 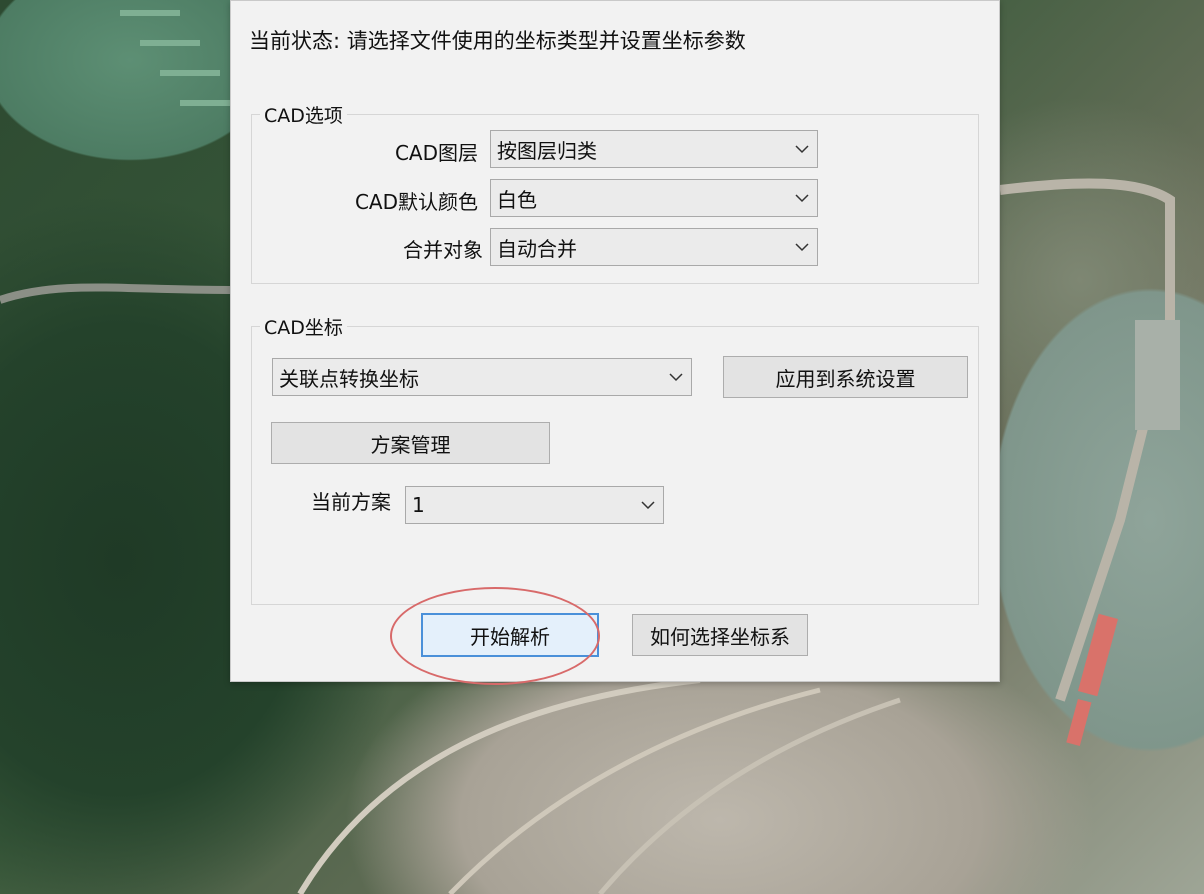 I want to click on apply-system-settings-button: 应用到系统设置, so click(x=845, y=377).